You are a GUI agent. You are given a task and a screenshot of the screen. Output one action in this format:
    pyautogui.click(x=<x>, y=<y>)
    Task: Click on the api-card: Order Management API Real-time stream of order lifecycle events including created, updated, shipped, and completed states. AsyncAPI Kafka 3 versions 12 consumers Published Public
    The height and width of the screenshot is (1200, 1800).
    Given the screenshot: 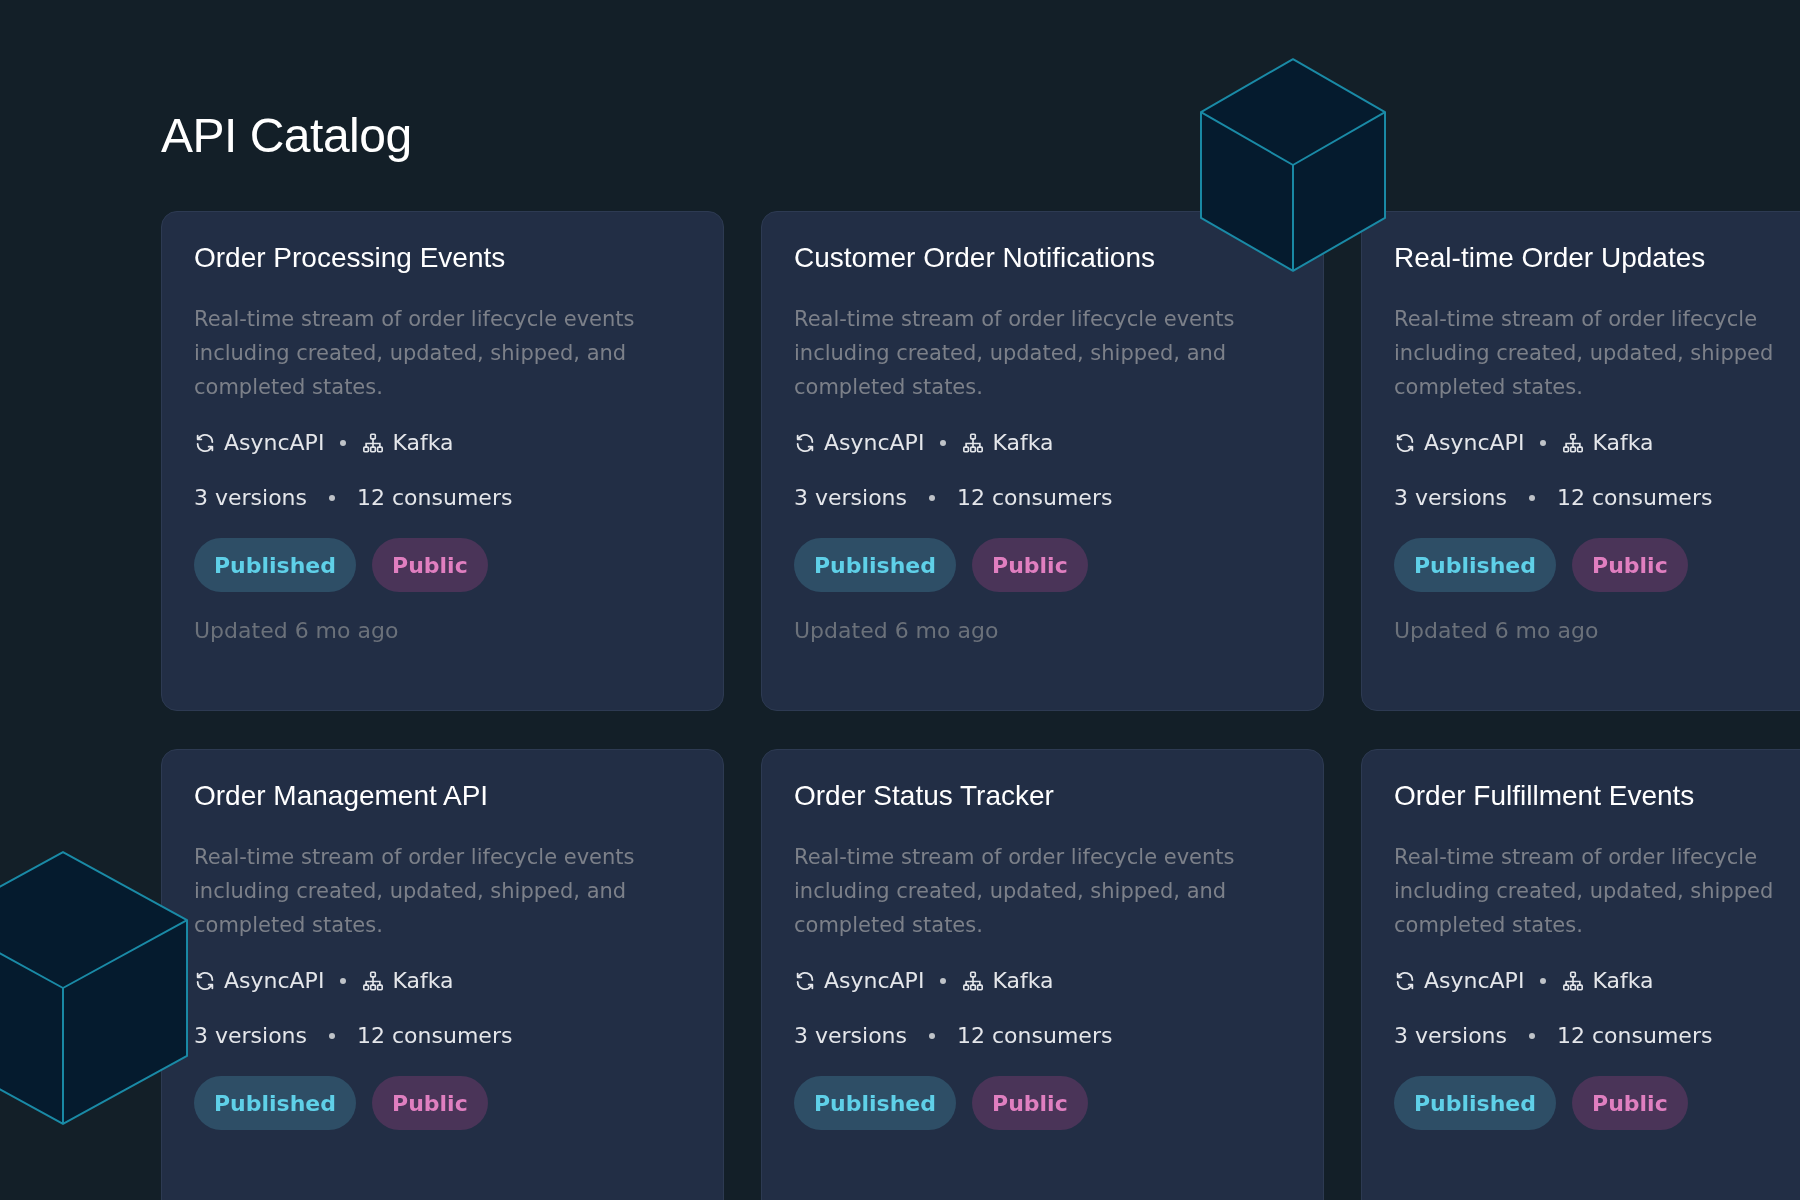 What is the action you would take?
    pyautogui.click(x=442, y=974)
    